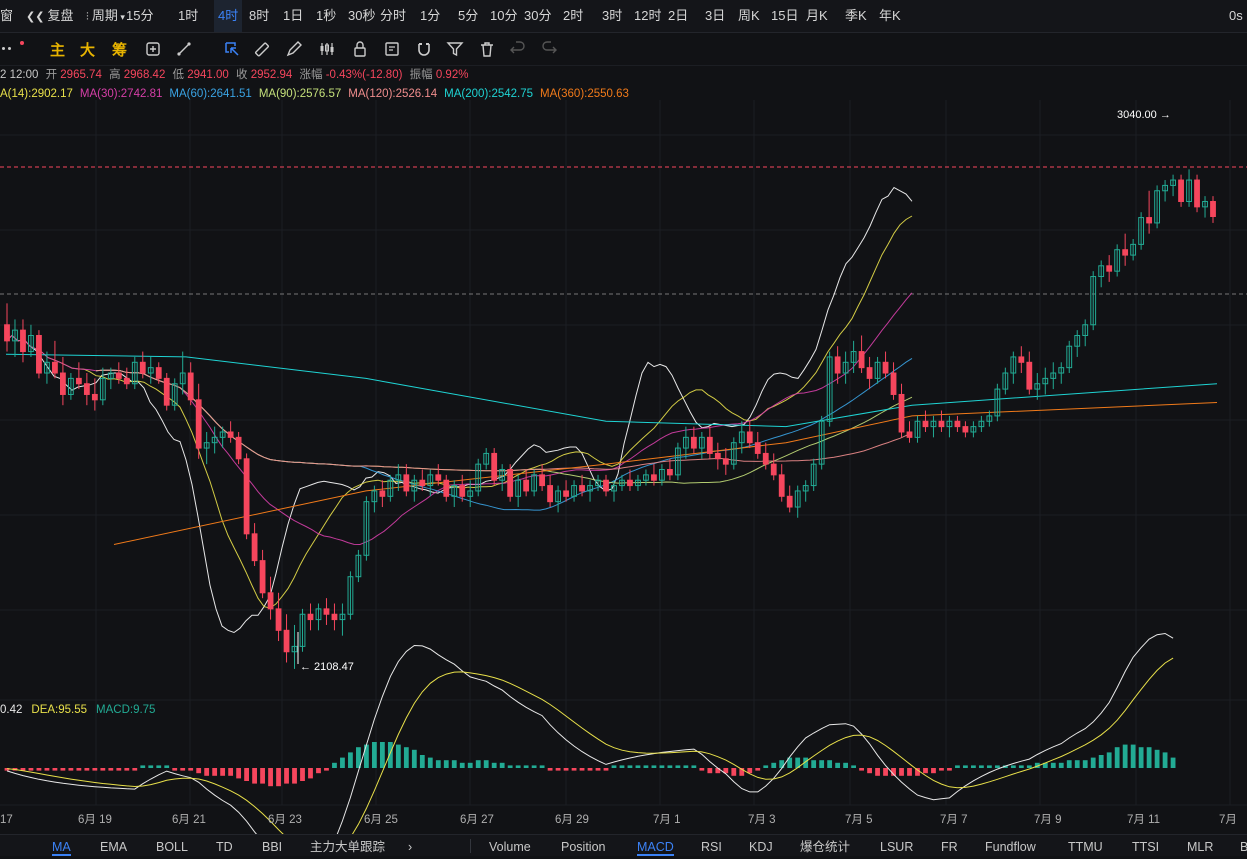 The width and height of the screenshot is (1247, 859). What do you see at coordinates (504, 426) in the screenshot?
I see `ma-line` at bounding box center [504, 426].